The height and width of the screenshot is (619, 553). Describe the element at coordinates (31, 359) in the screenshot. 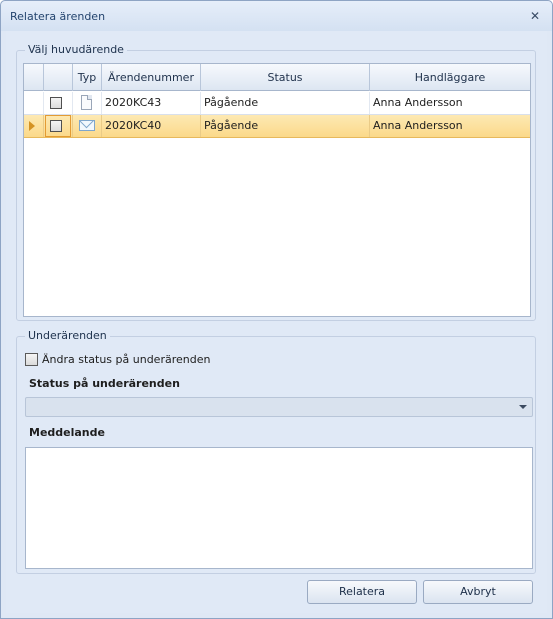

I see `change-status-checkbox` at that location.